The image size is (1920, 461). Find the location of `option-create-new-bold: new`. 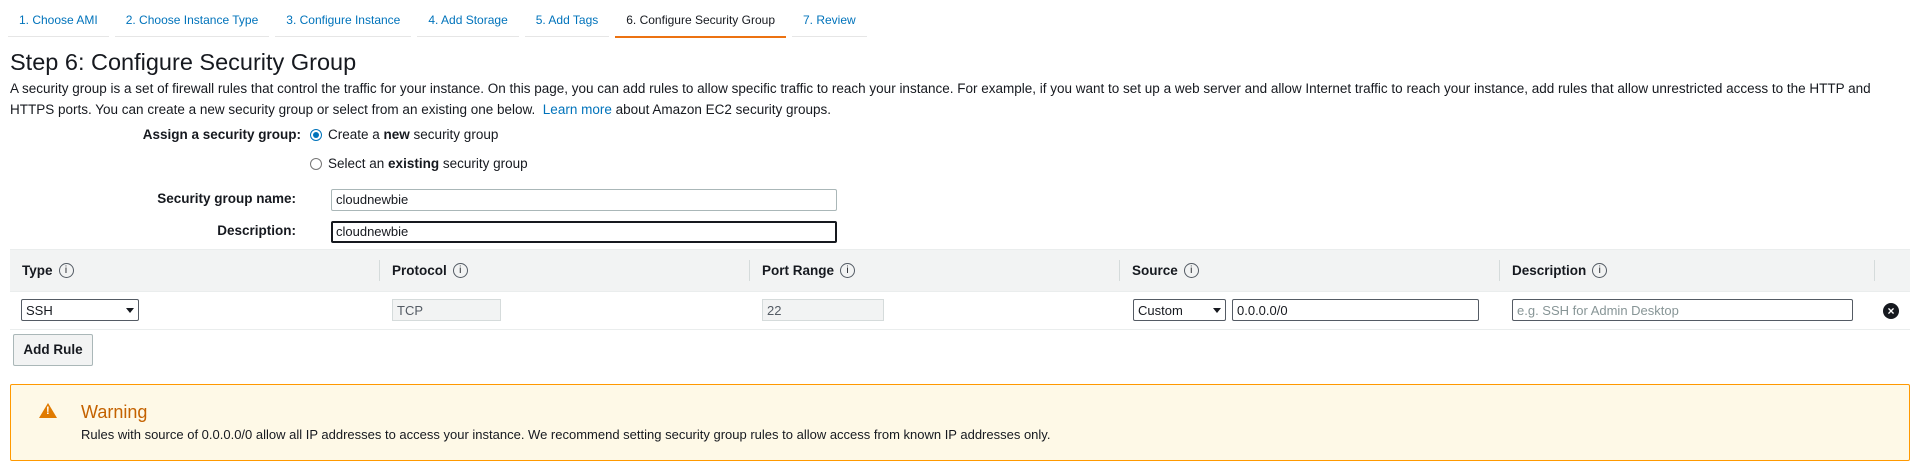

option-create-new-bold: new is located at coordinates (396, 134).